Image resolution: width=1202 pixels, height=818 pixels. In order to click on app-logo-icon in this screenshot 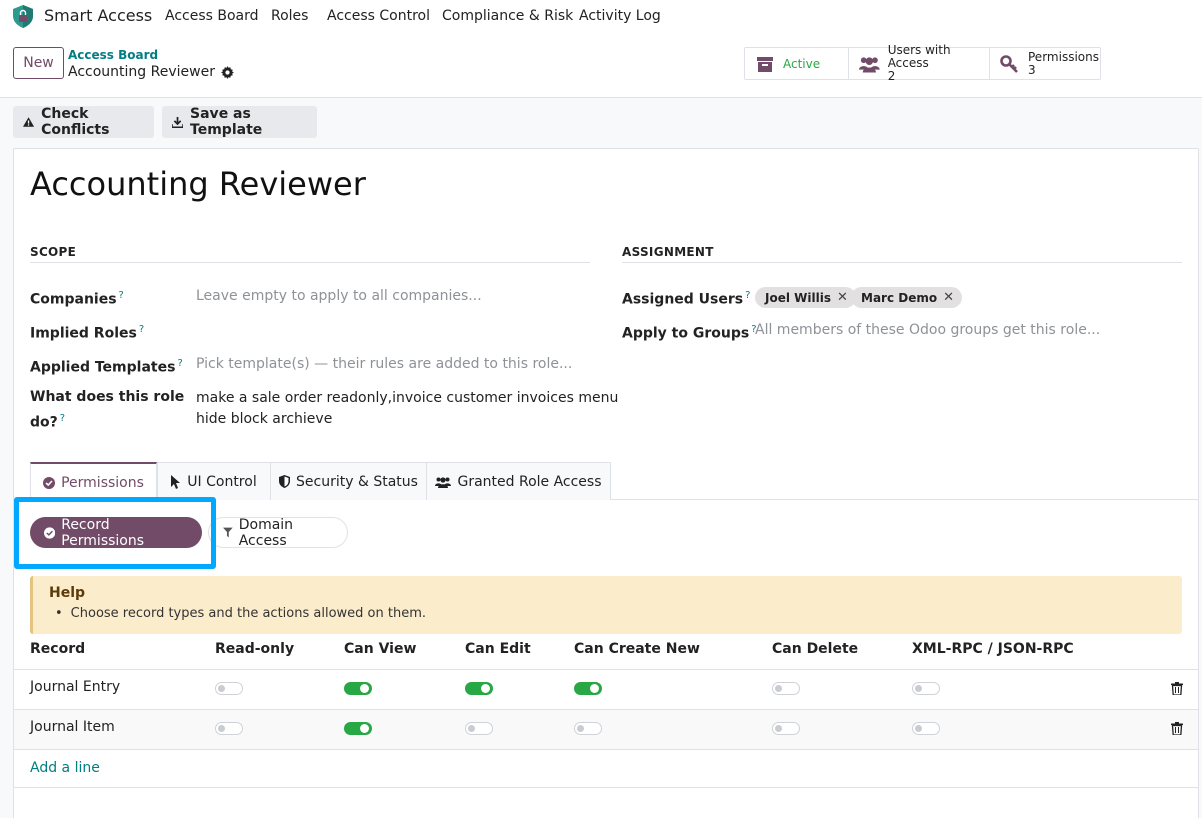, I will do `click(23, 16)`.